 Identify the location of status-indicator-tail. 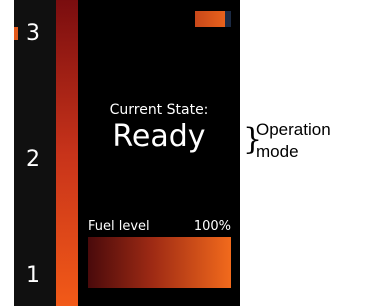
(228, 19).